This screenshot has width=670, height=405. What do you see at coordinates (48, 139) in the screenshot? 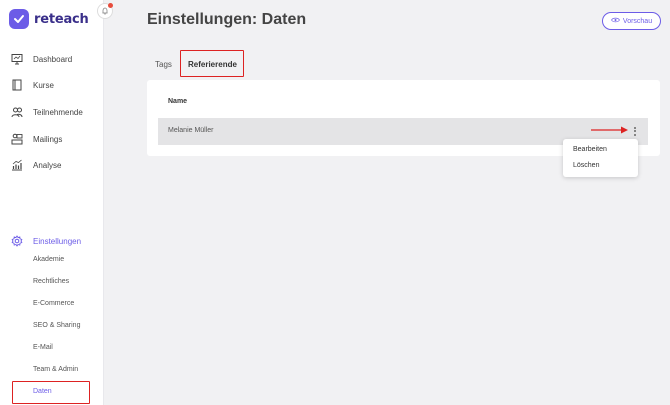
I see `sidebar-item-label: Mailings` at bounding box center [48, 139].